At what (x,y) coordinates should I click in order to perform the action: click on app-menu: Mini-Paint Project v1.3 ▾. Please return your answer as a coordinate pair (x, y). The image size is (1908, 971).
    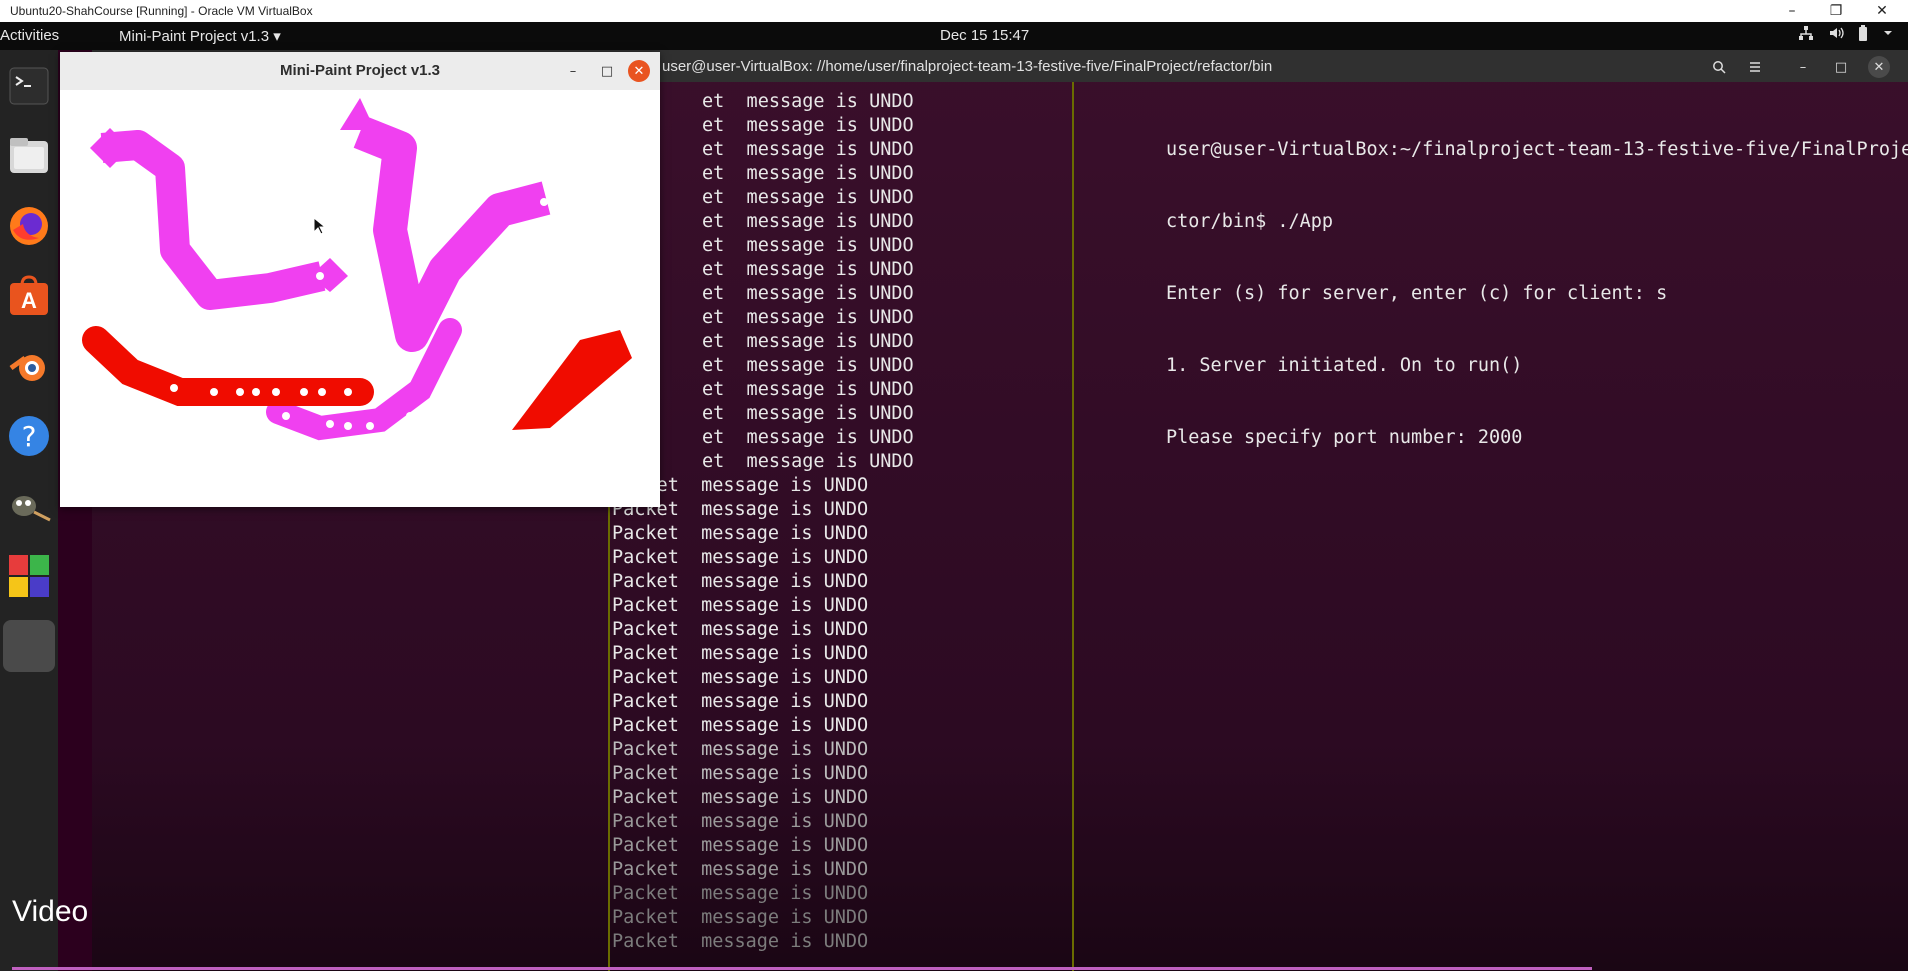
    Looking at the image, I should click on (200, 36).